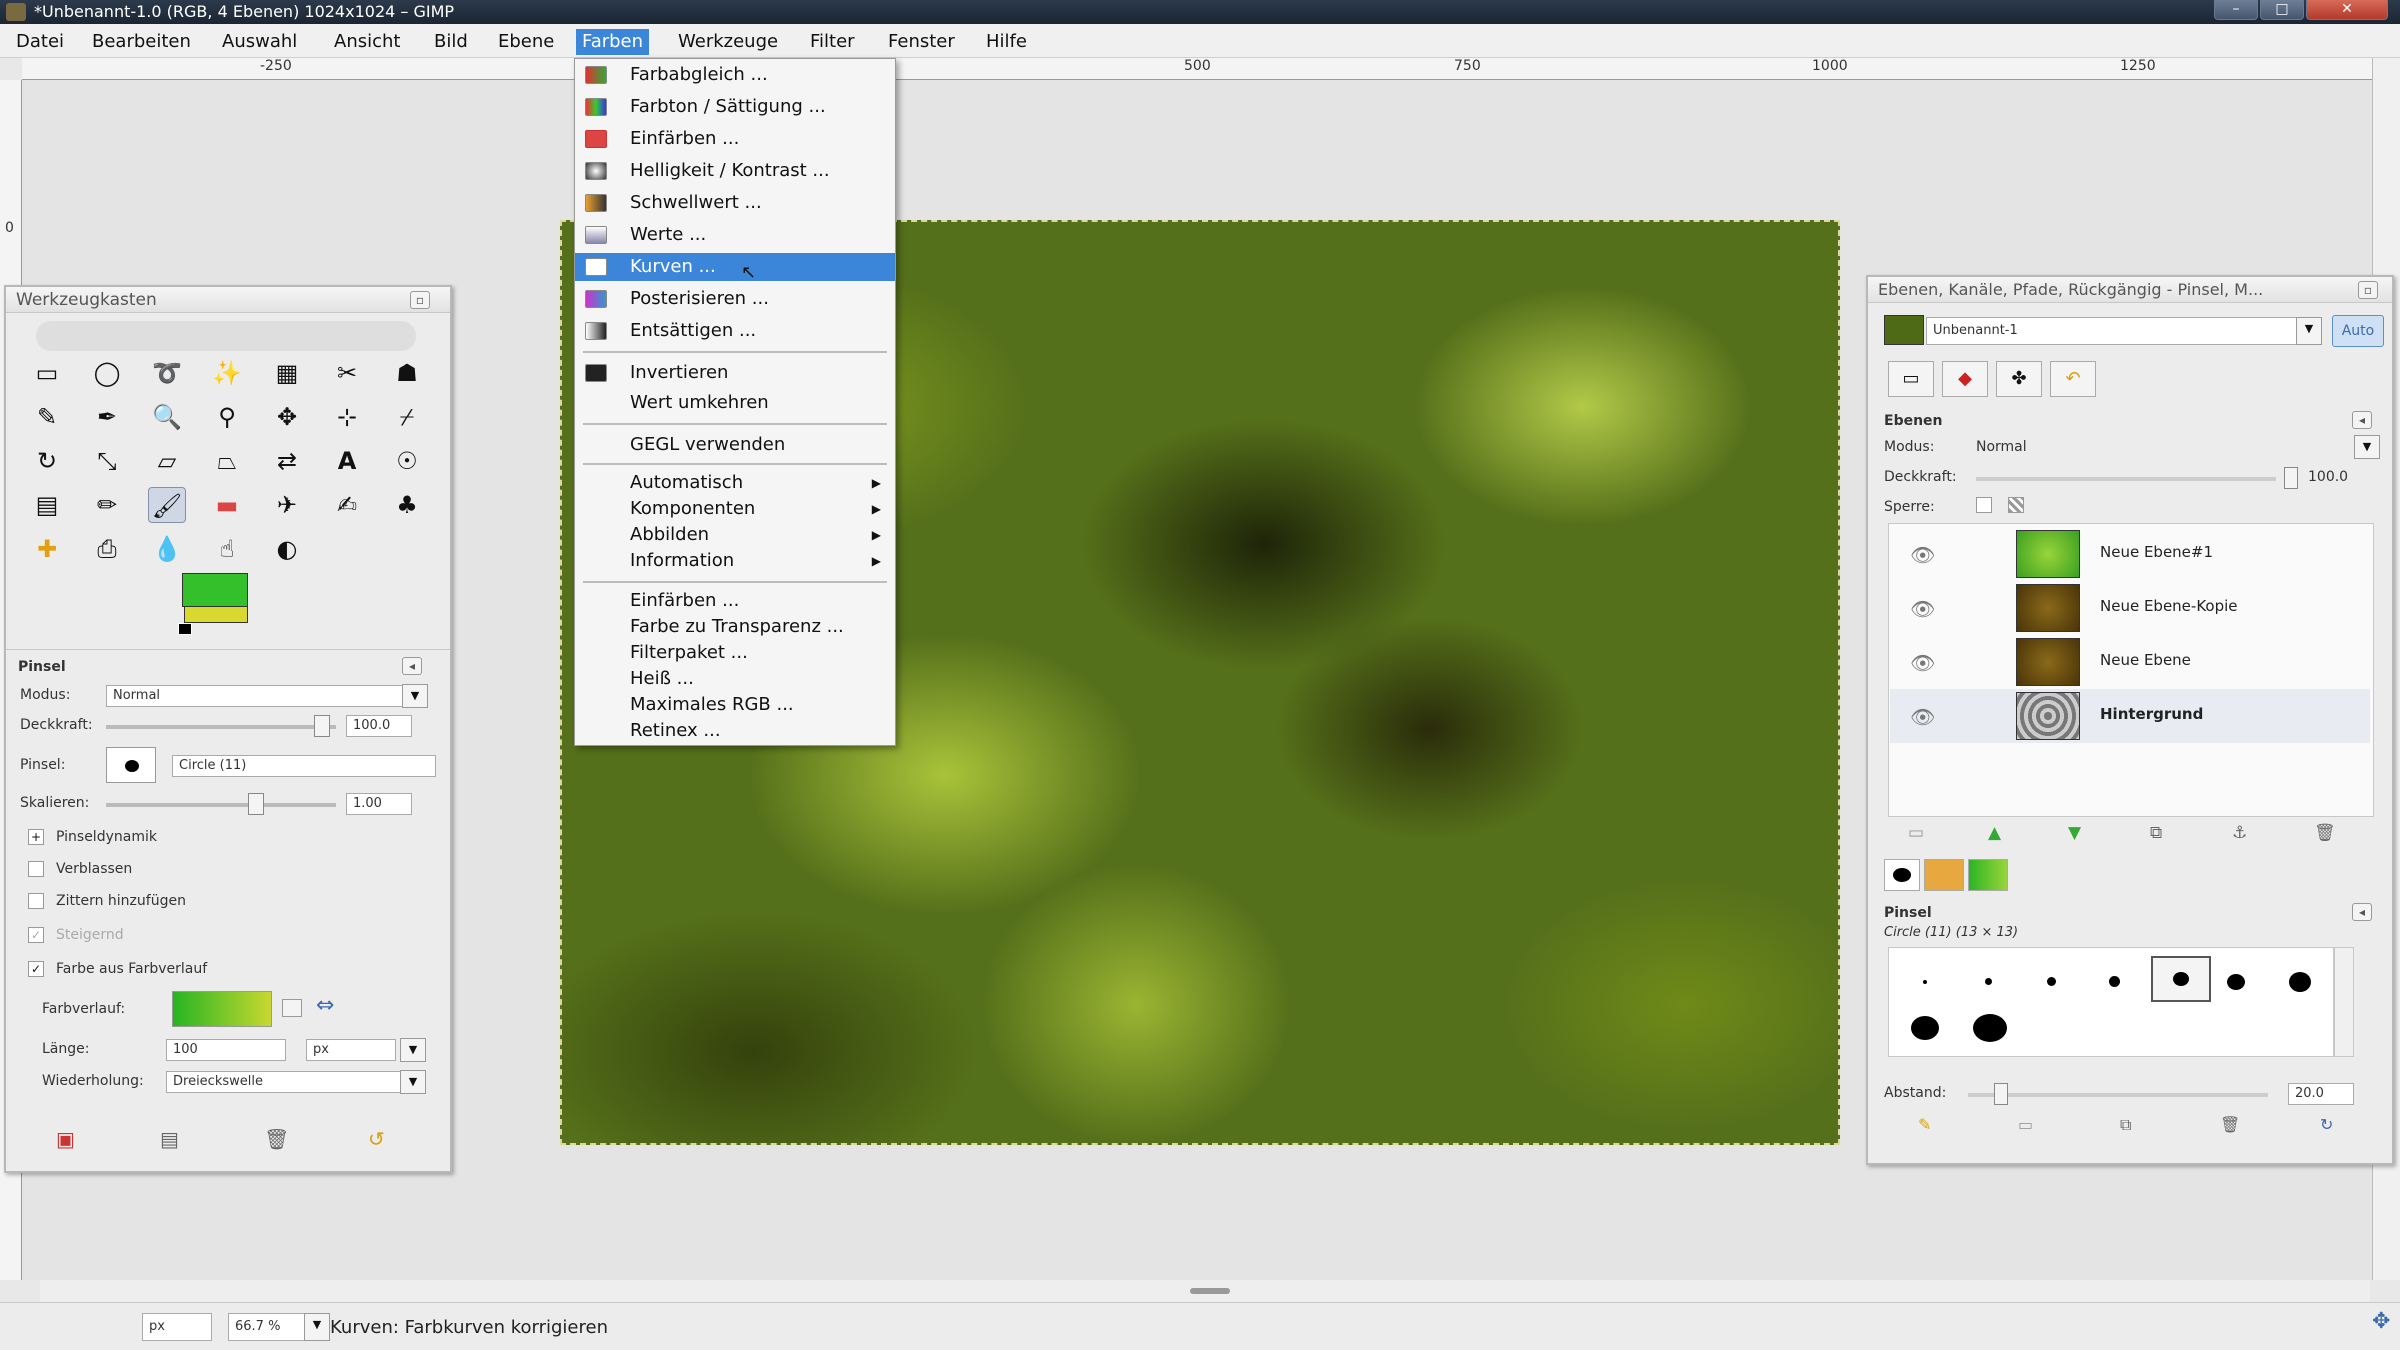  Describe the element at coordinates (47, 505) in the screenshot. I see `blend-icon: ▤` at that location.